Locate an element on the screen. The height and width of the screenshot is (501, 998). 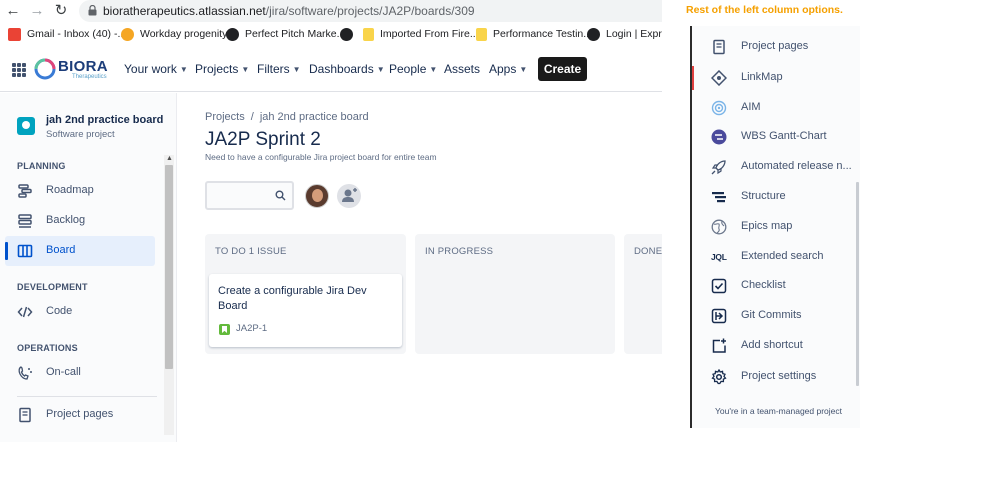
aim-icon is located at coordinates (719, 108).